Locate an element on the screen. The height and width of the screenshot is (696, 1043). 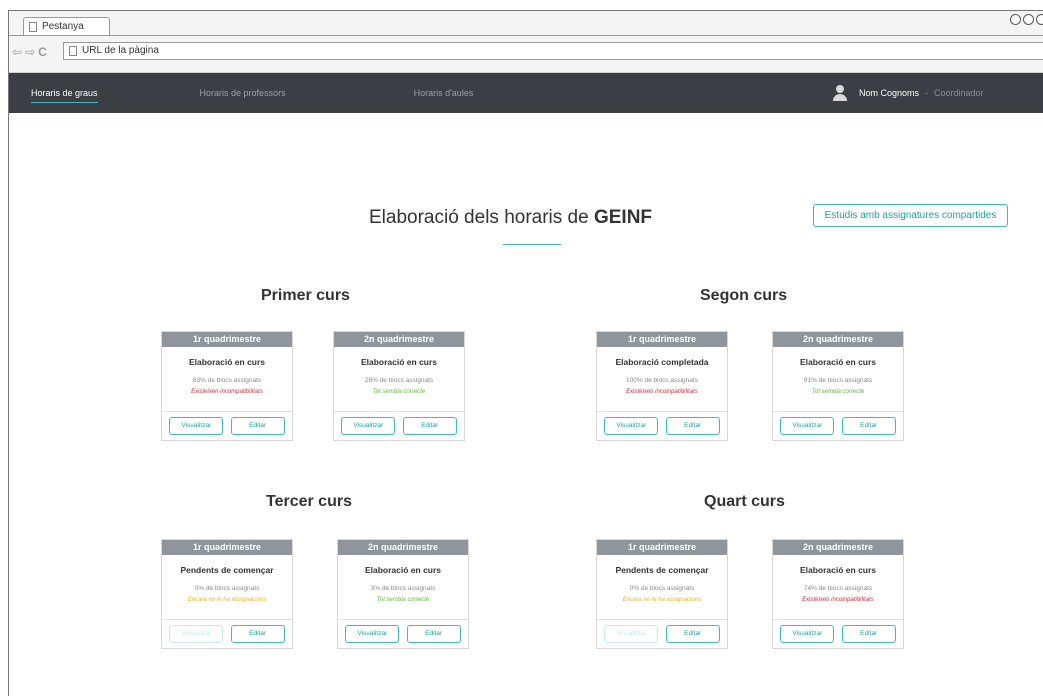
nav-item-horaris-professors: Horaris de professors is located at coordinates (243, 93).